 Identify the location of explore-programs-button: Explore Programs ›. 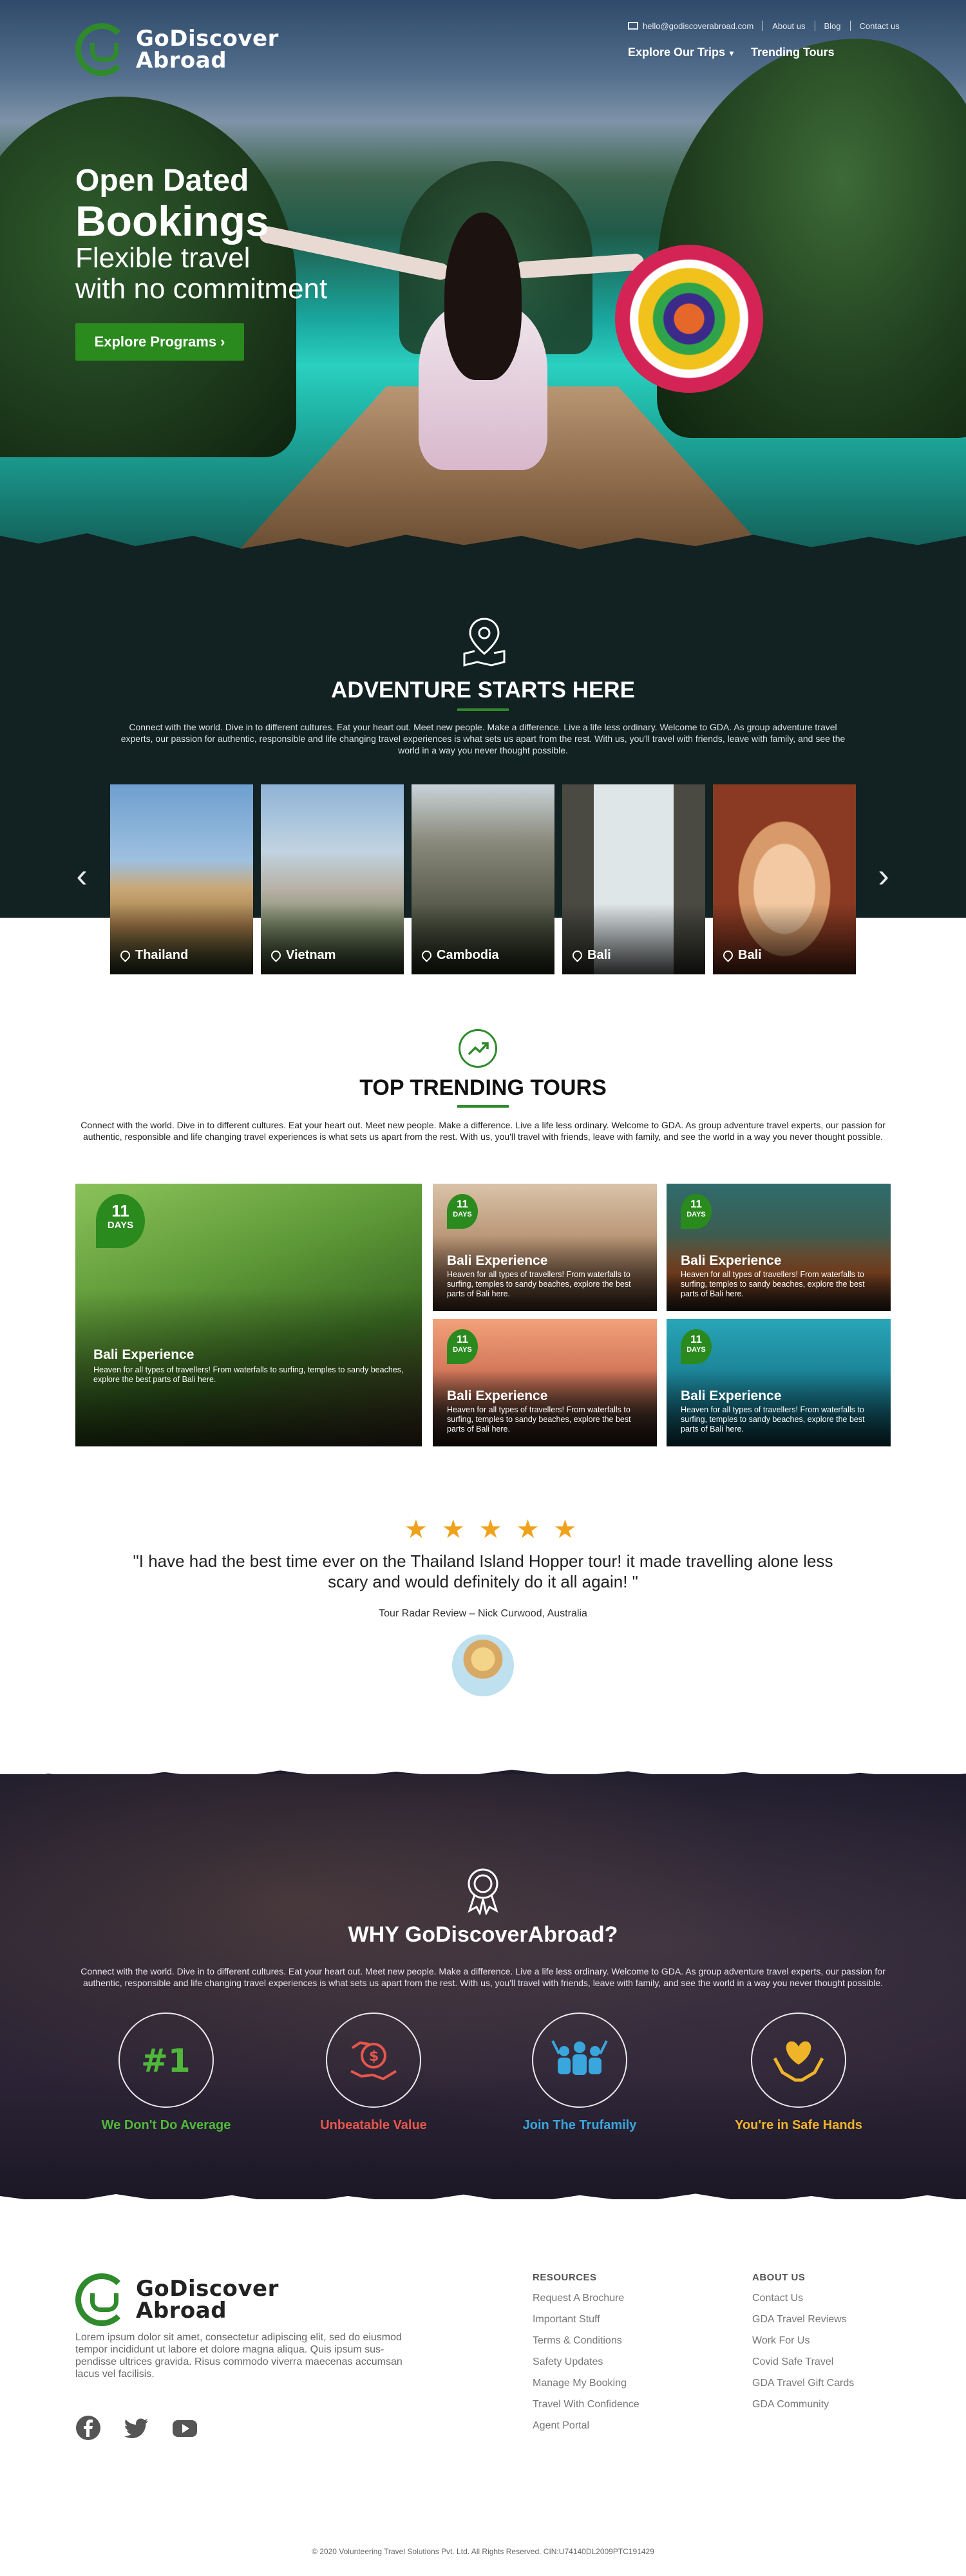
(159, 342).